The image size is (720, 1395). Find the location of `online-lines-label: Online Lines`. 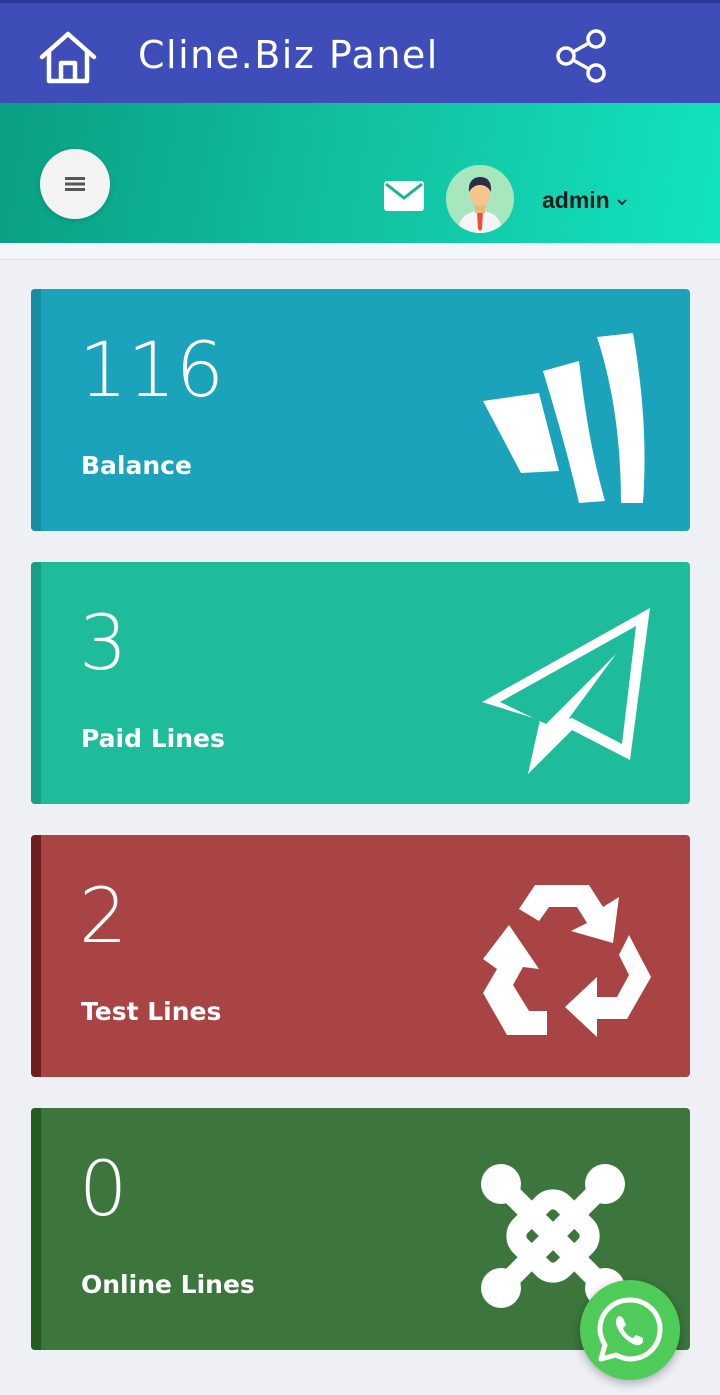

online-lines-label: Online Lines is located at coordinates (168, 1284).